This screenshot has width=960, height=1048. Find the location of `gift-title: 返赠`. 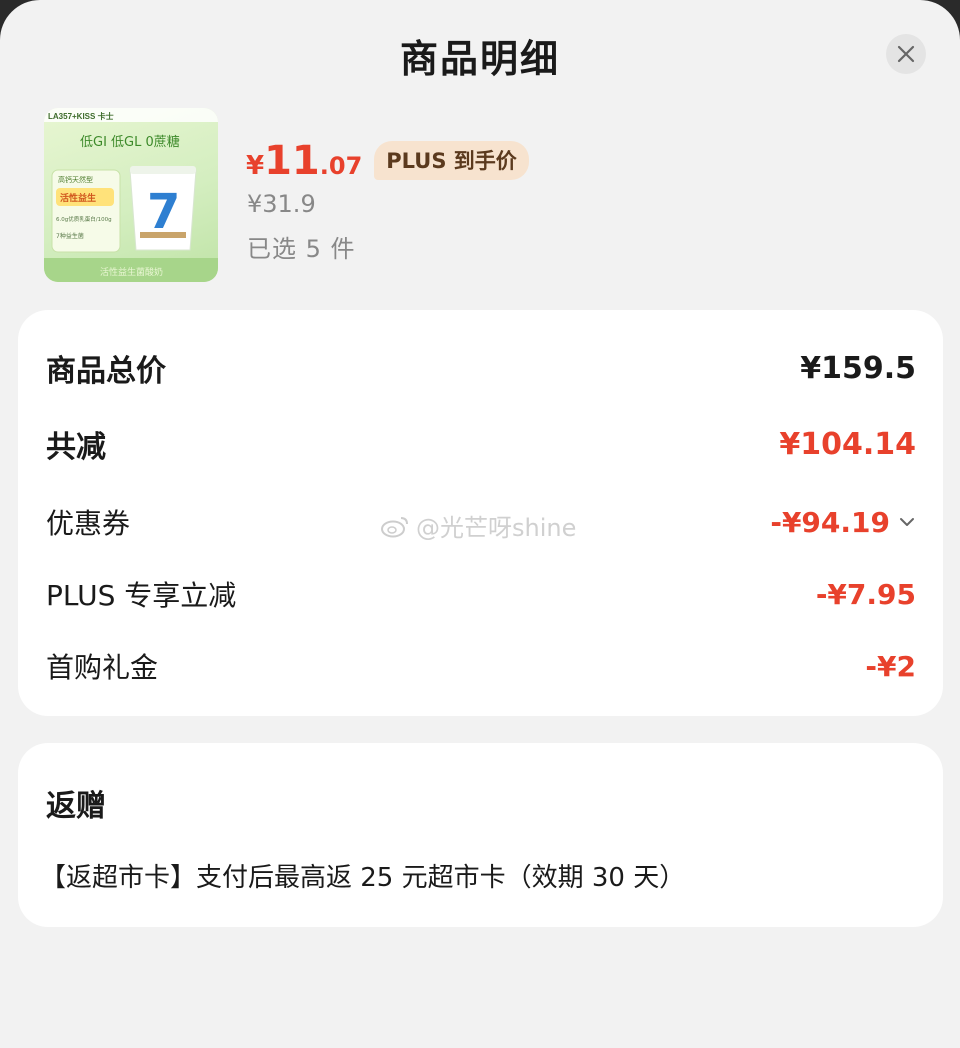

gift-title: 返赠 is located at coordinates (76, 806).